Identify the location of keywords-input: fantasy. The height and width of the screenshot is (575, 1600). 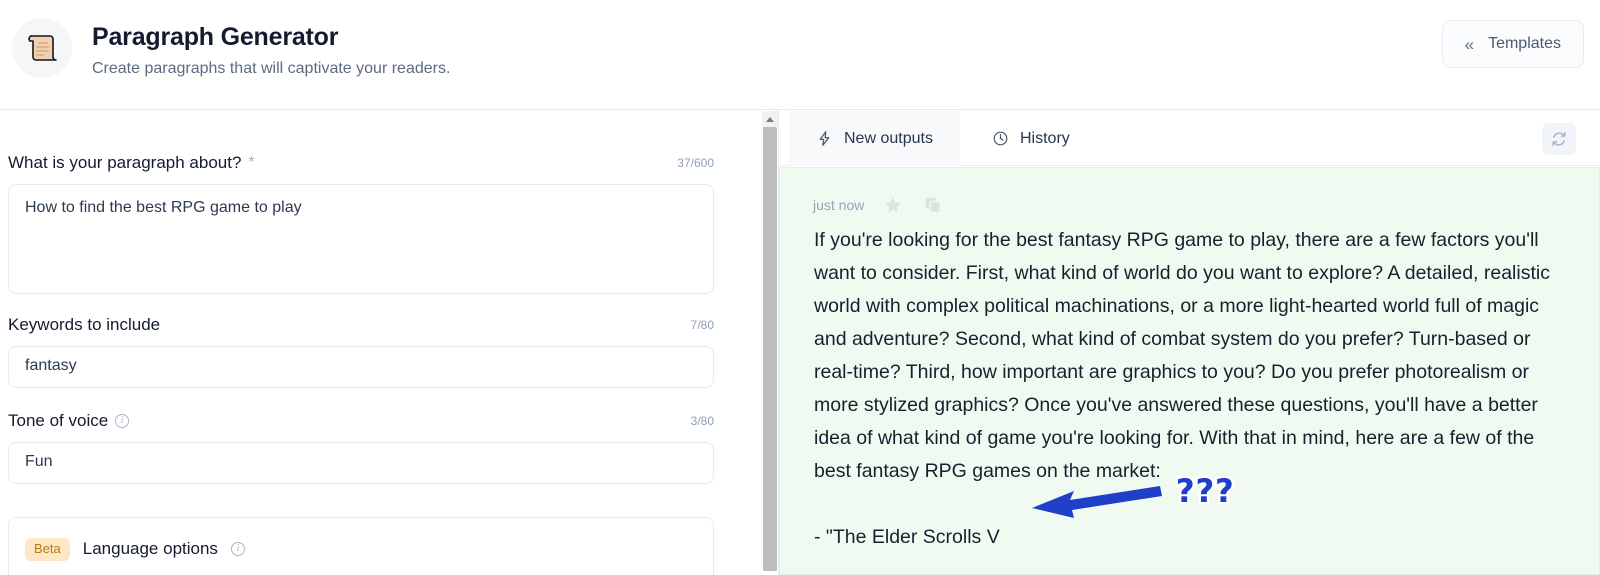
(361, 367).